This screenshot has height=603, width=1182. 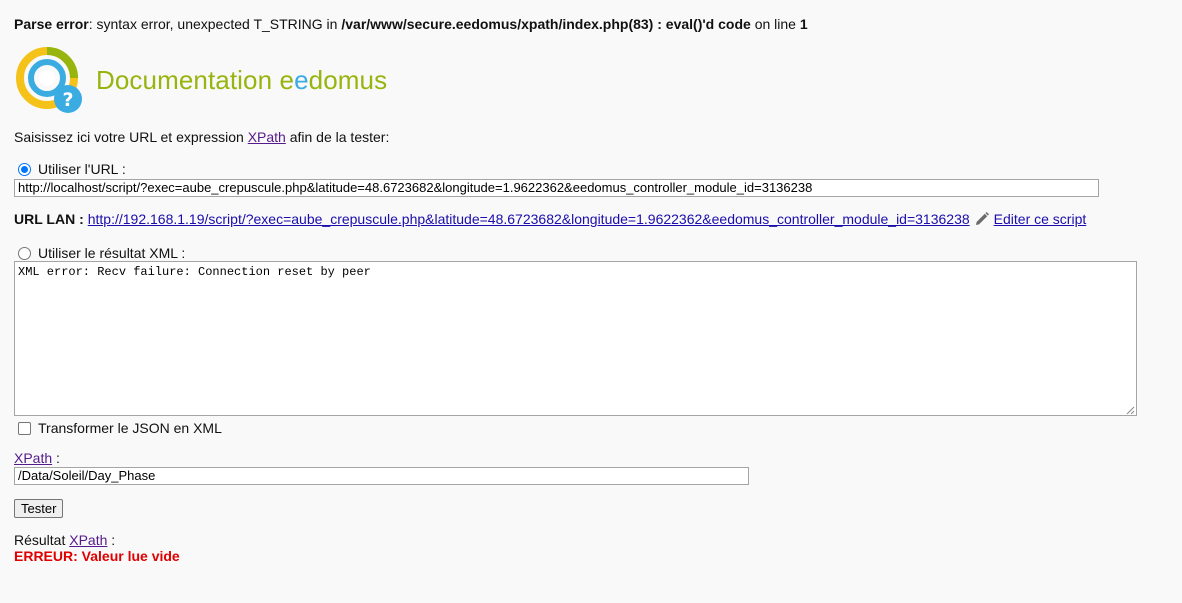 What do you see at coordinates (381, 476) in the screenshot?
I see `xpath-input: /Data/Soleil/Day_Phase` at bounding box center [381, 476].